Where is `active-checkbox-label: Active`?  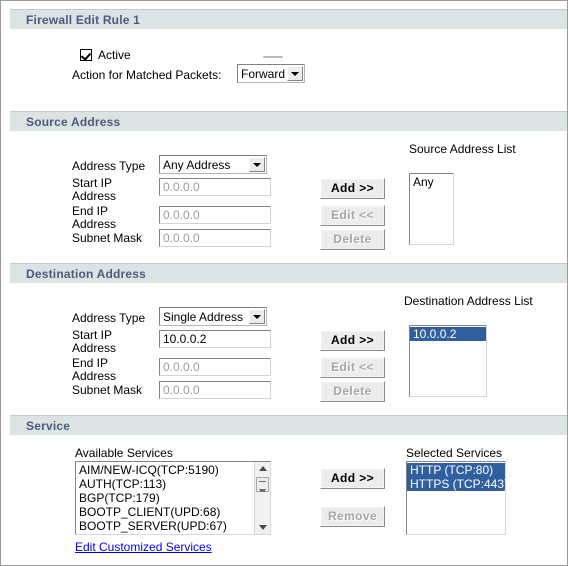
active-checkbox-label: Active is located at coordinates (114, 55).